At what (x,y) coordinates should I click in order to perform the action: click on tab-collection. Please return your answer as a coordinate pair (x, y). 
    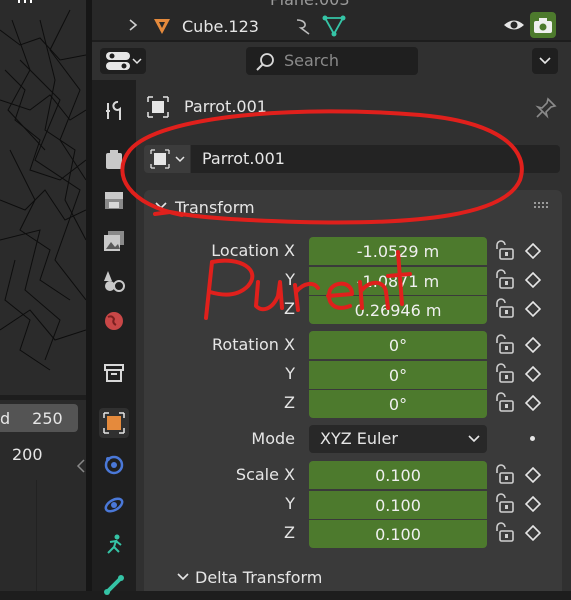
    Looking at the image, I should click on (114, 373).